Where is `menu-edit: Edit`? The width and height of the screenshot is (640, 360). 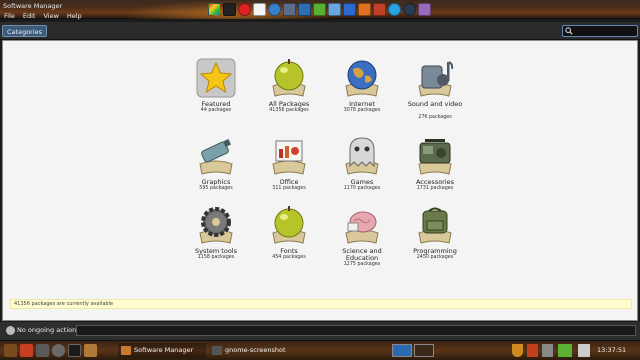
menu-edit: Edit is located at coordinates (29, 17).